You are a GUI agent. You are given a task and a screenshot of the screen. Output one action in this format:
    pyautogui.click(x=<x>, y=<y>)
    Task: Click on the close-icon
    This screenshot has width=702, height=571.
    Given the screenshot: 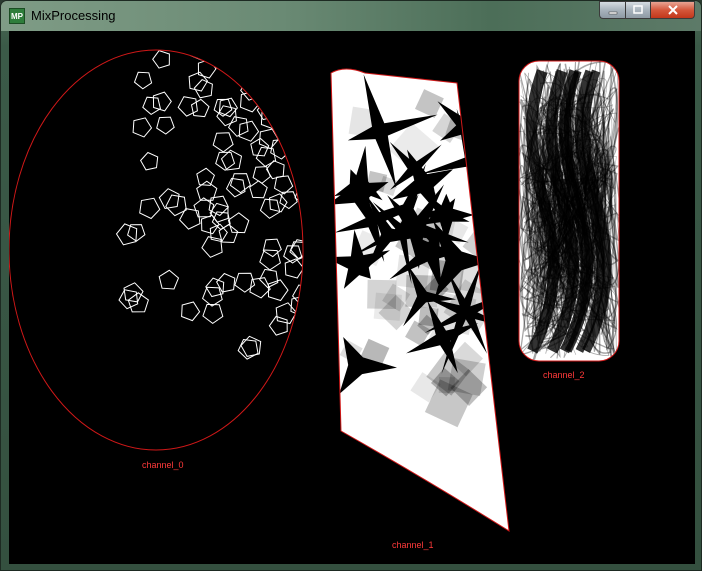 What is the action you would take?
    pyautogui.click(x=672, y=10)
    